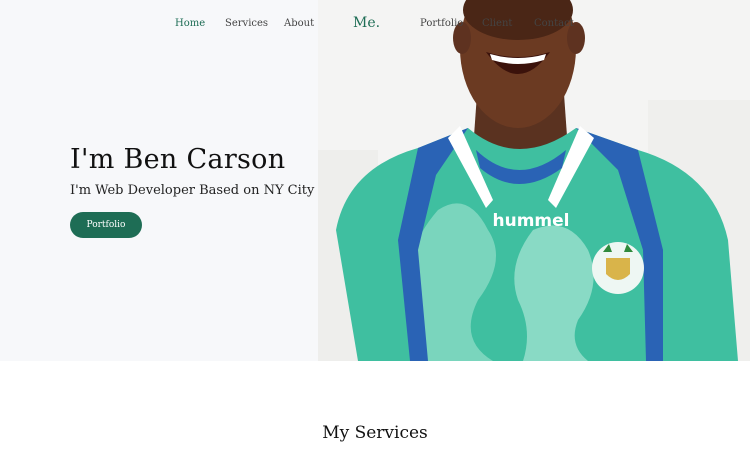 The image size is (750, 460). Describe the element at coordinates (178, 159) in the screenshot. I see `hero-title: I'm Ben Carson` at that location.